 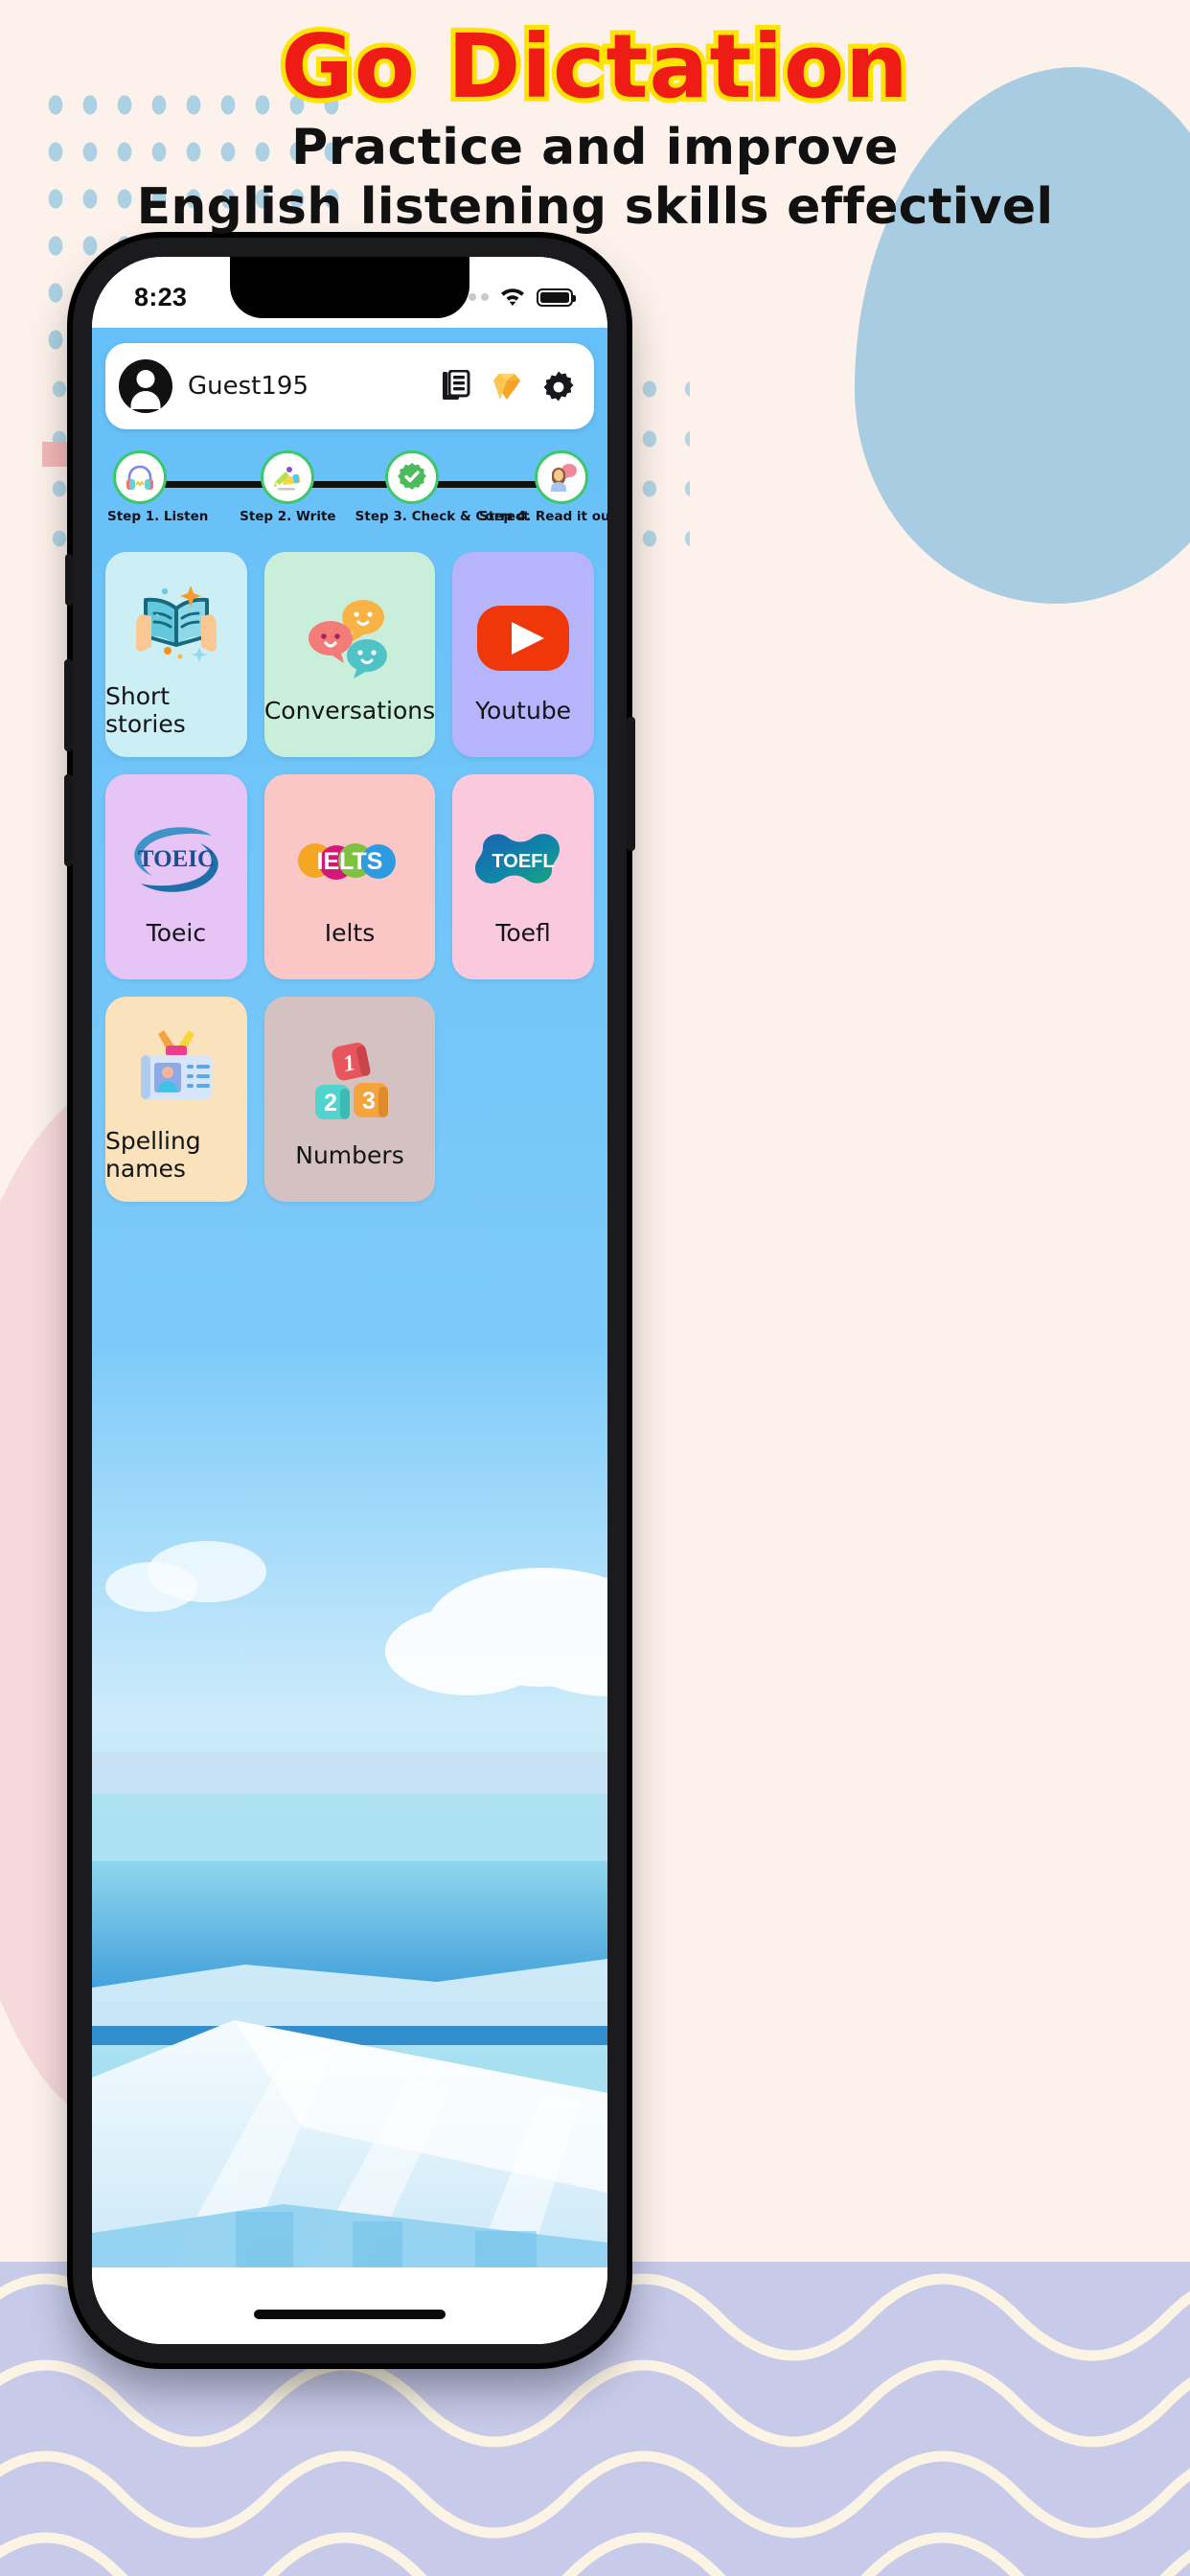 I want to click on phone-notch, so click(x=350, y=287).